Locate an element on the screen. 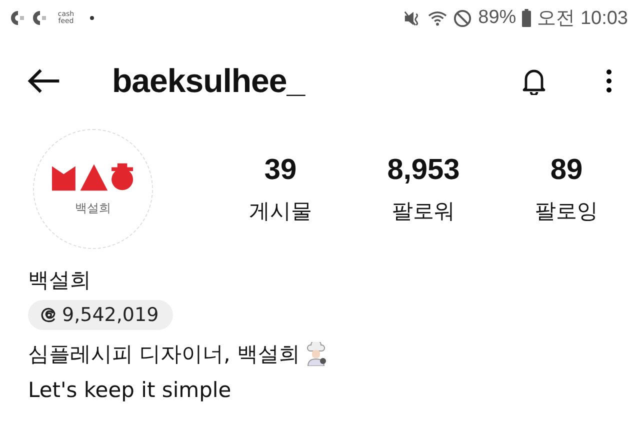  chef-icon is located at coordinates (316, 354).